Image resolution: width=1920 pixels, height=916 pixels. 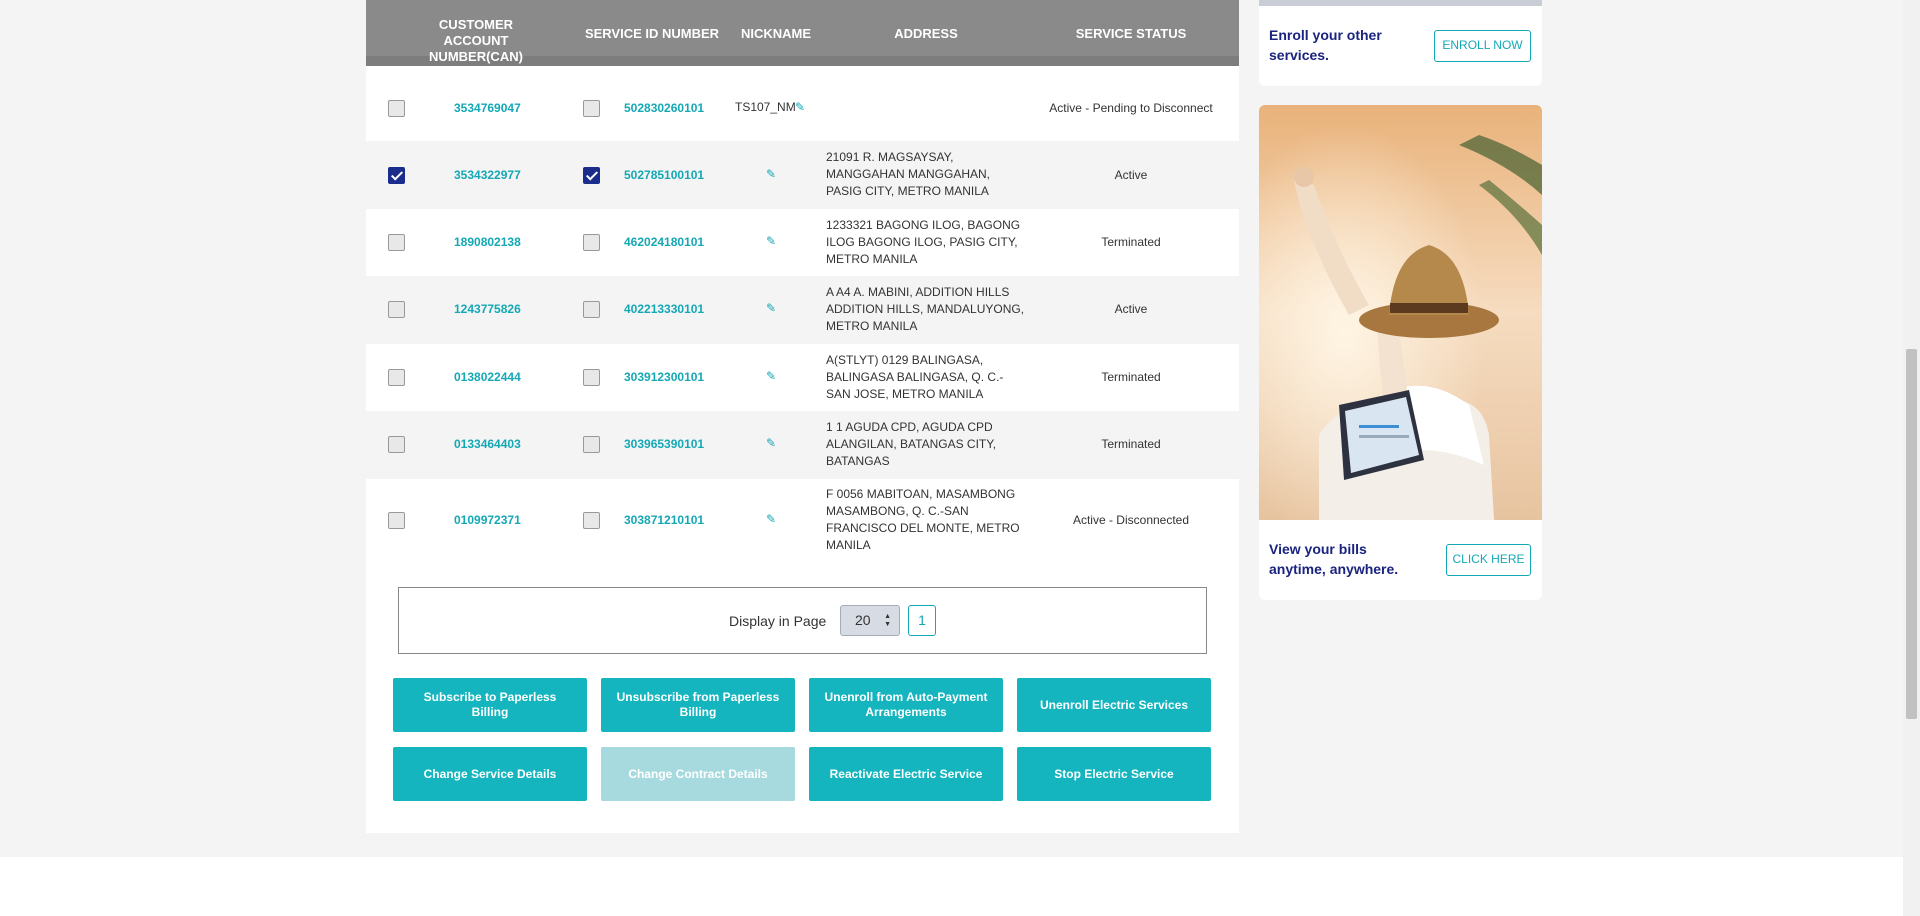 I want to click on service-id-link: 303912300101, so click(x=664, y=377).